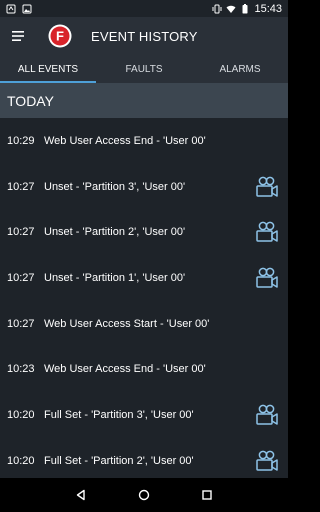  Describe the element at coordinates (27, 8) in the screenshot. I see `image-icon` at that location.